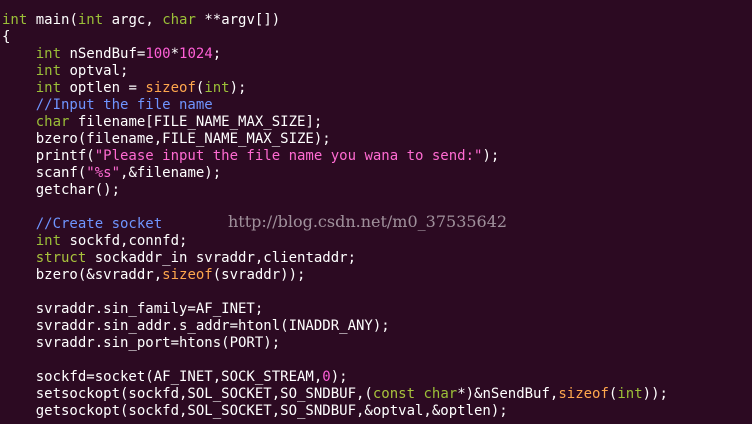 The width and height of the screenshot is (752, 424). Describe the element at coordinates (52, 20) in the screenshot. I see `code-token: main(` at that location.